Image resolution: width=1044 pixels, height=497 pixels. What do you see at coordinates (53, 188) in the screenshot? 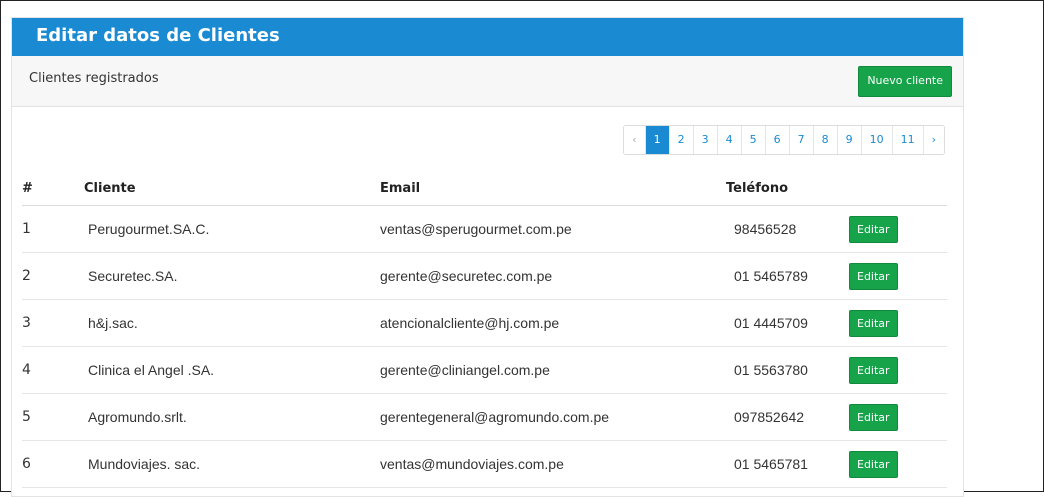
I see `column-header-num: #` at bounding box center [53, 188].